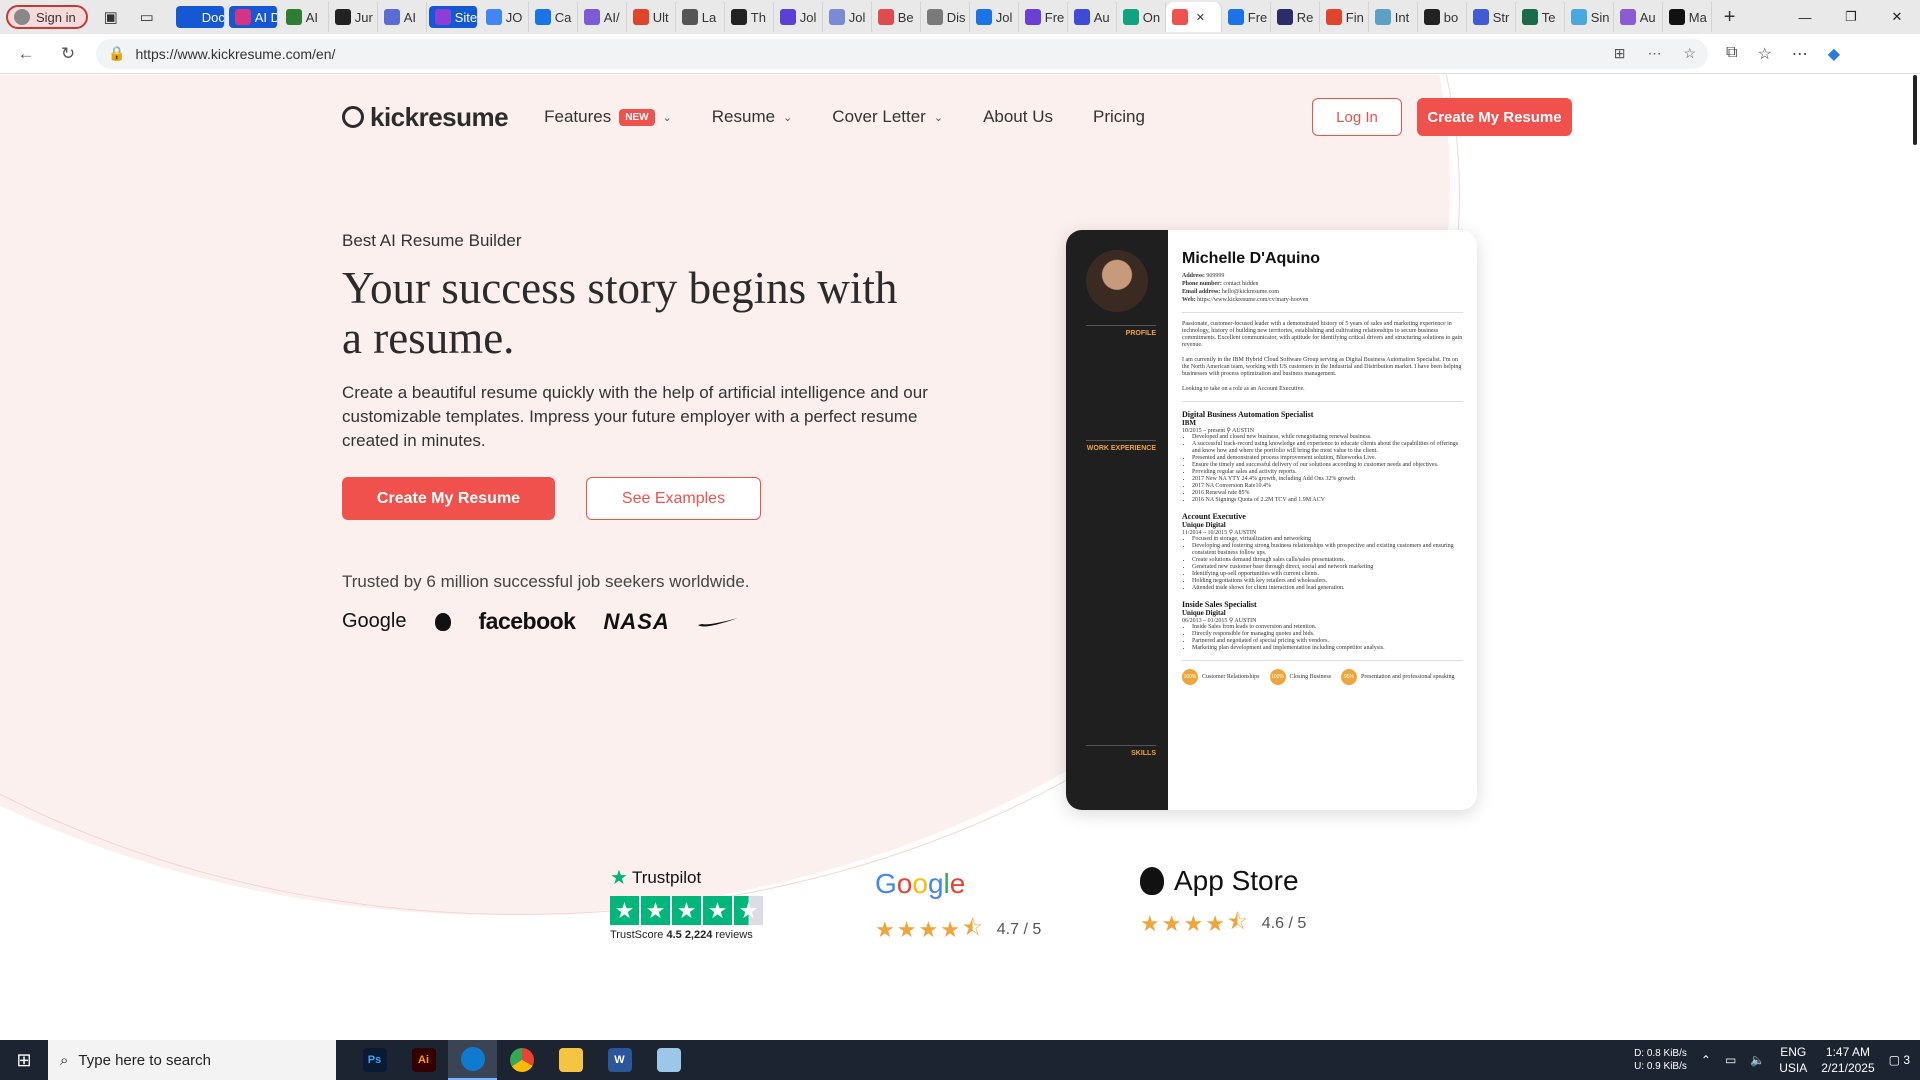 The image size is (1920, 1080). Describe the element at coordinates (1915, 110) in the screenshot. I see `scrollbar-thumb` at that location.